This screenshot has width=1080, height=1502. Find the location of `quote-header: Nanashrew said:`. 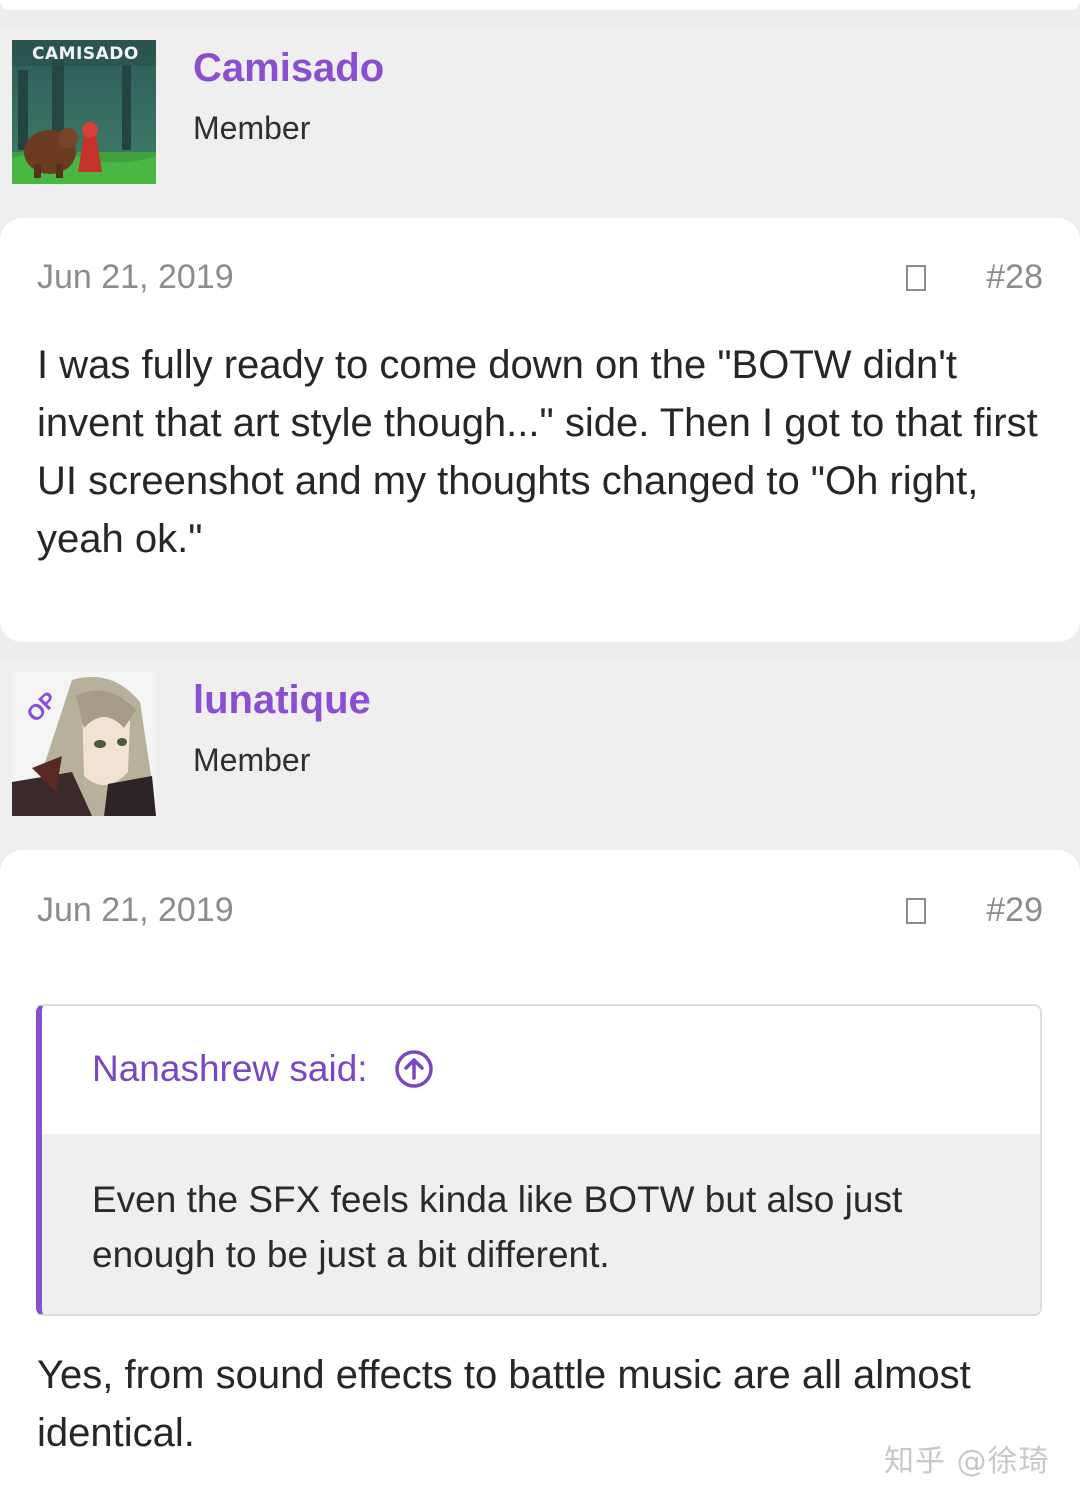

quote-header: Nanashrew said: is located at coordinates (541, 1070).